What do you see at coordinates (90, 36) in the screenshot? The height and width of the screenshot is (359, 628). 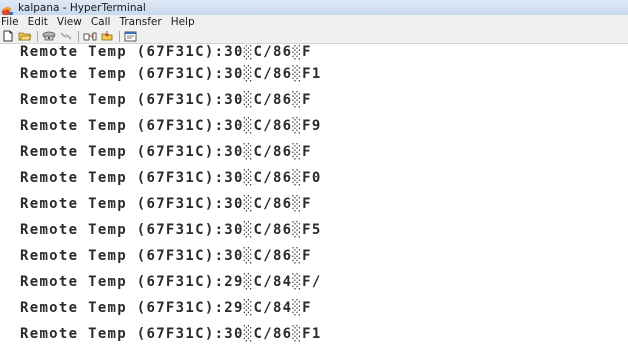 I see `send-file-icon` at bounding box center [90, 36].